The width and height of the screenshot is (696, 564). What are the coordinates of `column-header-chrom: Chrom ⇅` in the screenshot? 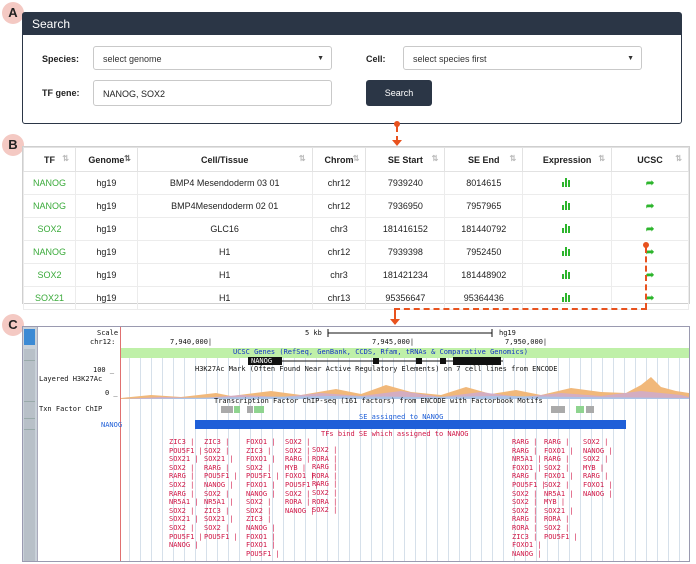 It's located at (339, 159).